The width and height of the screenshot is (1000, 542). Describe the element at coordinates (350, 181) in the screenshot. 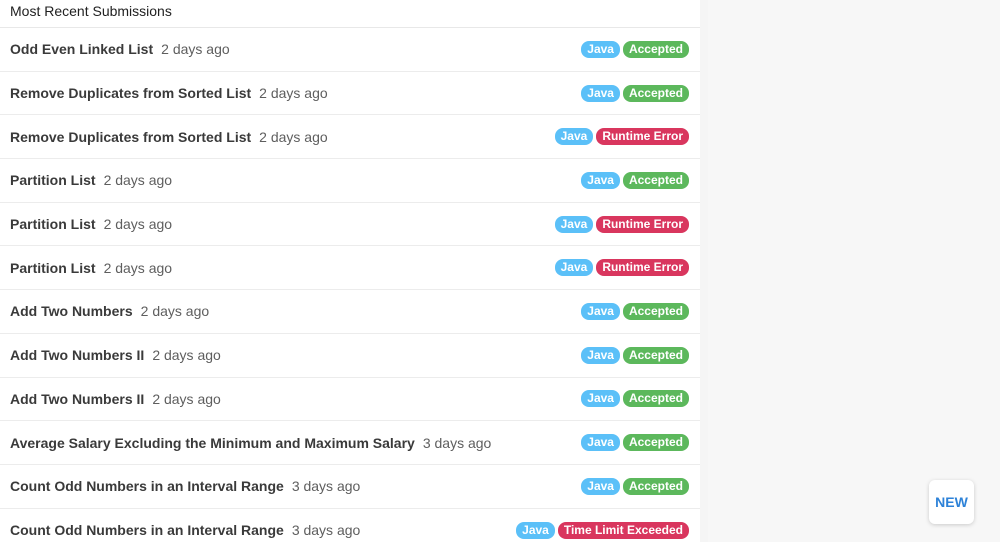

I see `submission-row: Partition List 2 days ago Java Accepted` at that location.